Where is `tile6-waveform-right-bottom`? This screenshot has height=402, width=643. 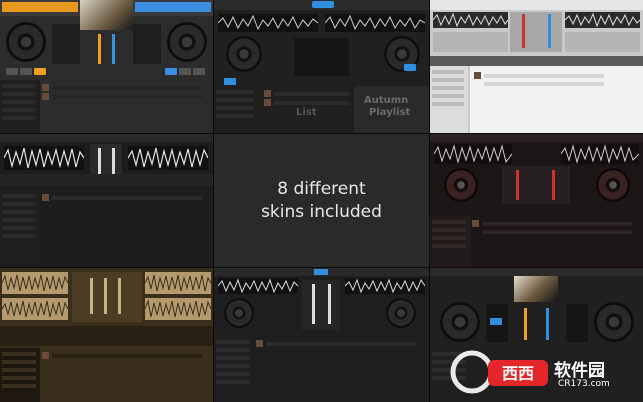 tile6-waveform-right-bottom is located at coordinates (178, 309).